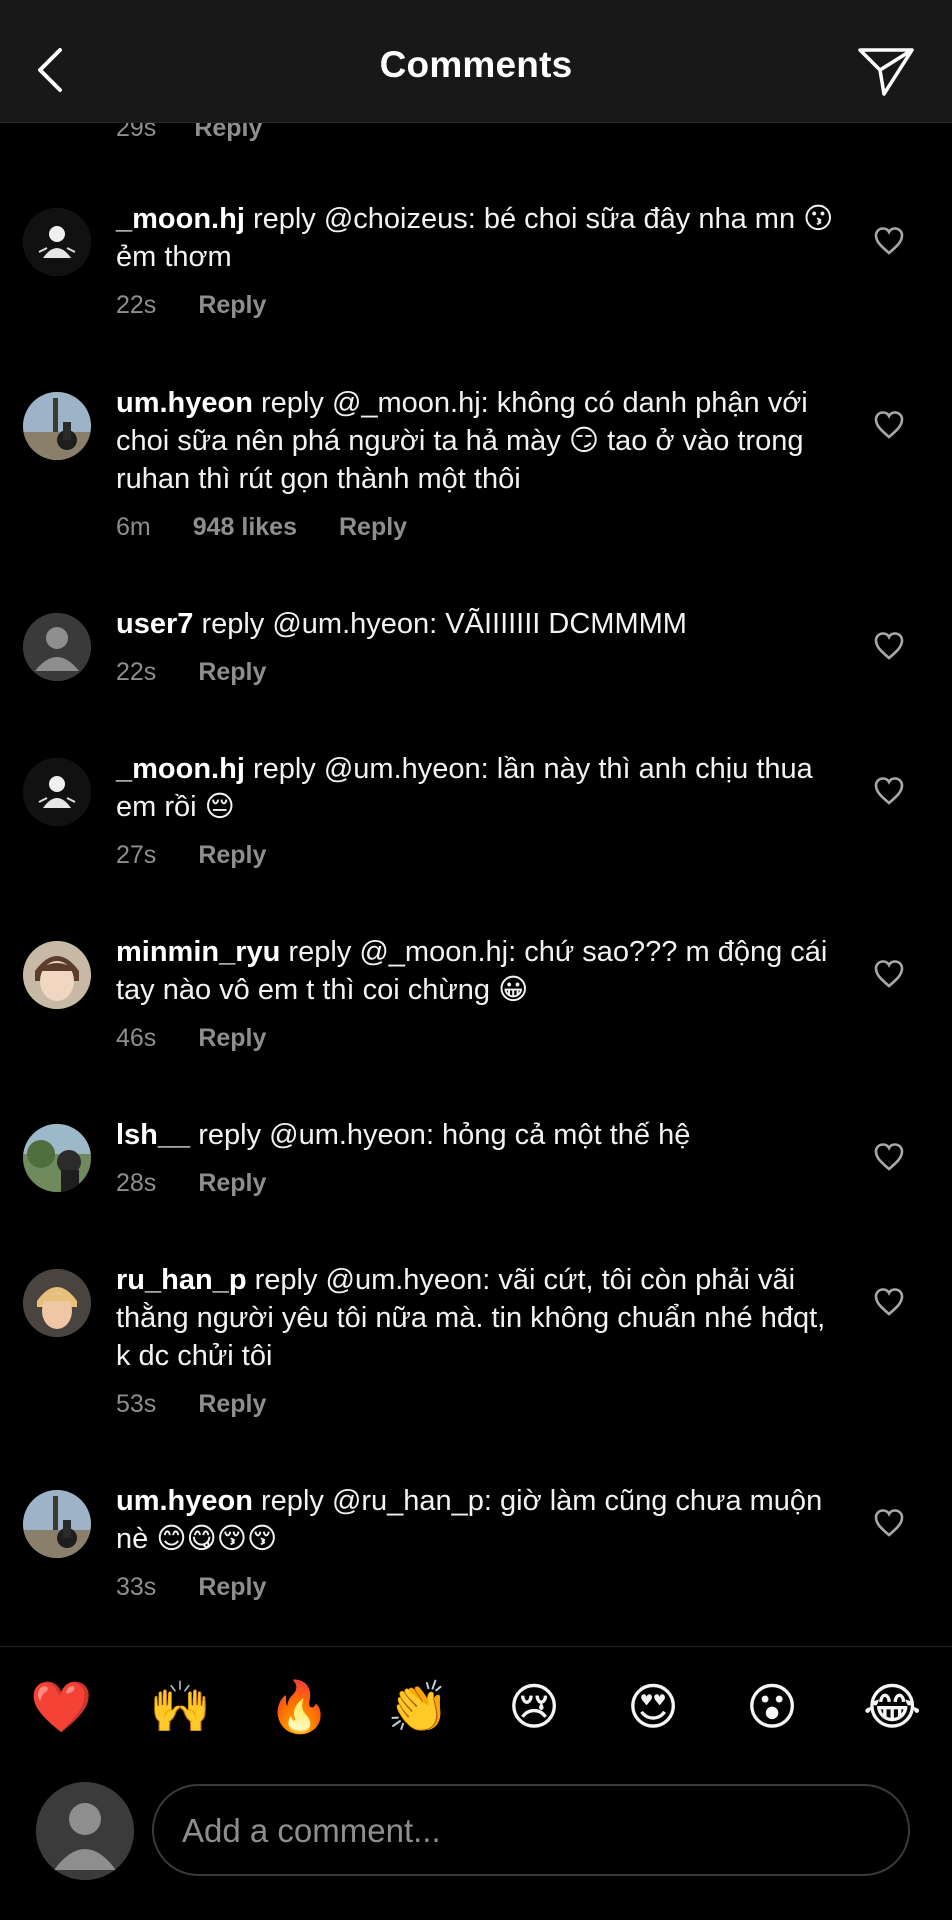 The height and width of the screenshot is (1920, 952). I want to click on comment-meta: 28s Reply, so click(476, 1183).